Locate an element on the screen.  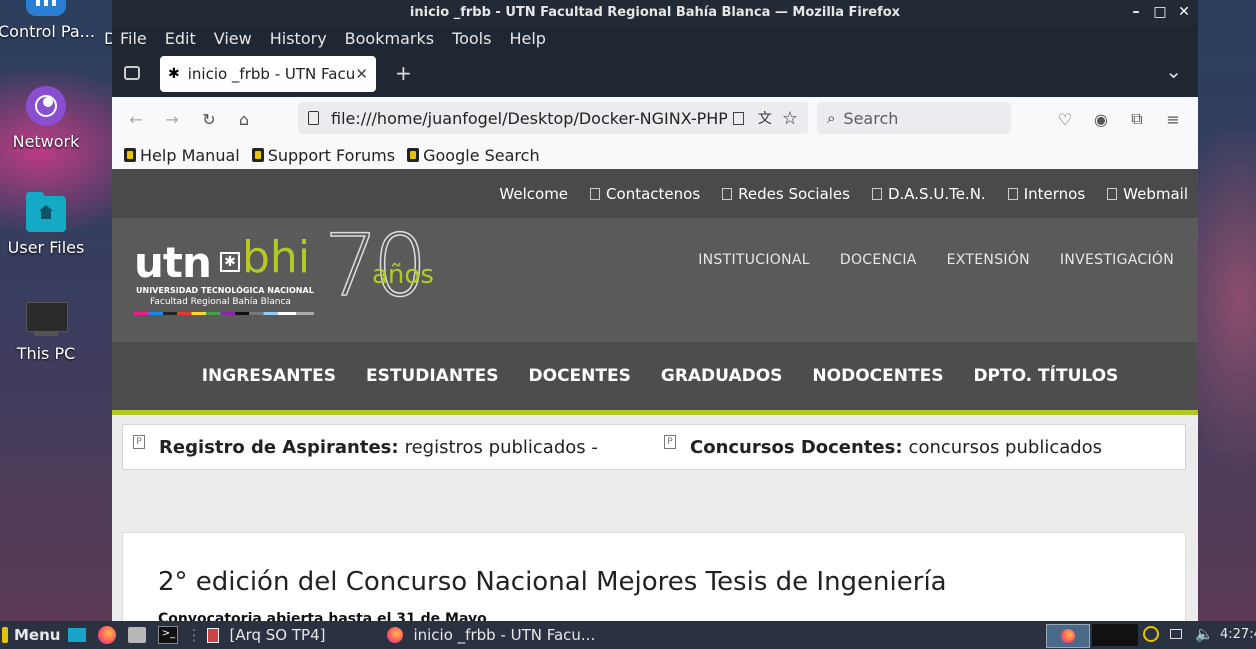
desktop-icon-network: Network is located at coordinates (47, 118).